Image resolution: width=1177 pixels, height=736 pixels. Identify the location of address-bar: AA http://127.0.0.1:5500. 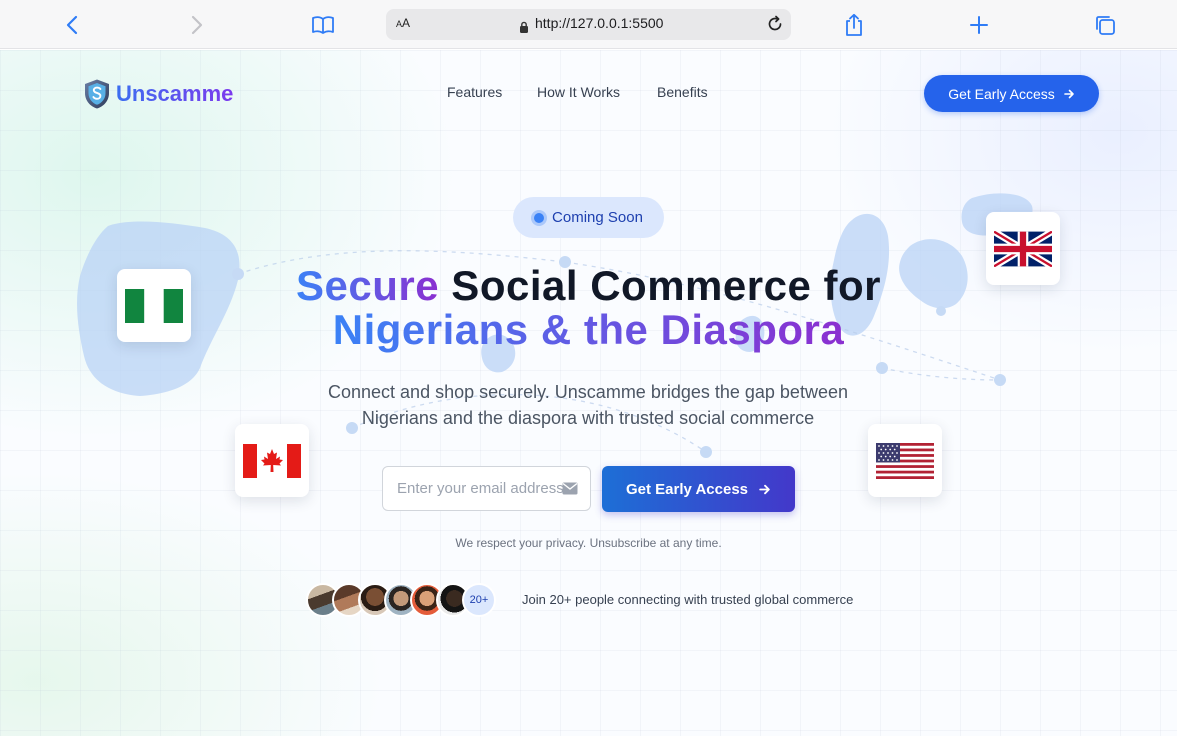
(588, 24).